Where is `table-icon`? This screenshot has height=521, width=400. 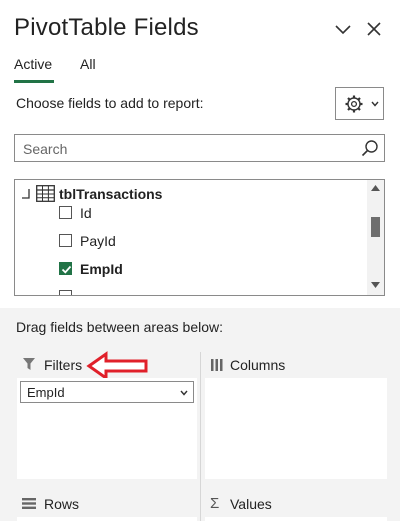
table-icon is located at coordinates (45, 193).